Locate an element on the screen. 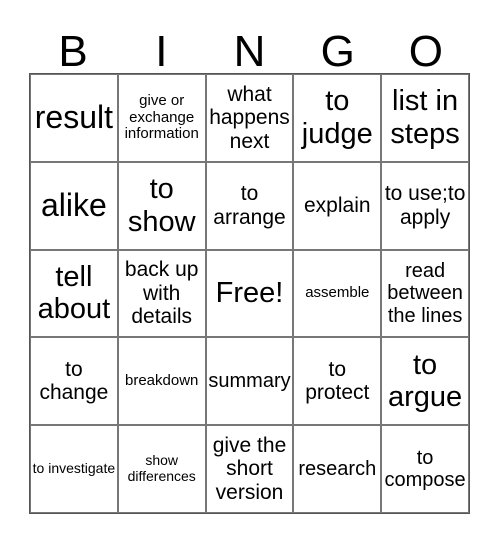  bingo-cell: to show is located at coordinates (161, 205).